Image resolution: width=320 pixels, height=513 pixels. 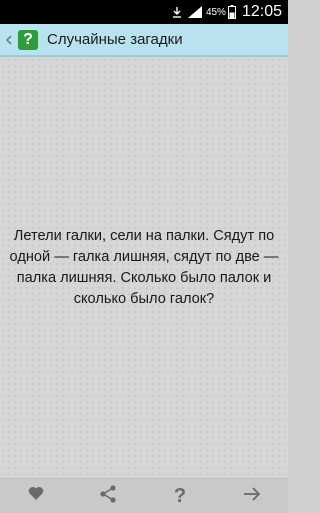 I want to click on status-bar: 45% 12:05, so click(x=144, y=12).